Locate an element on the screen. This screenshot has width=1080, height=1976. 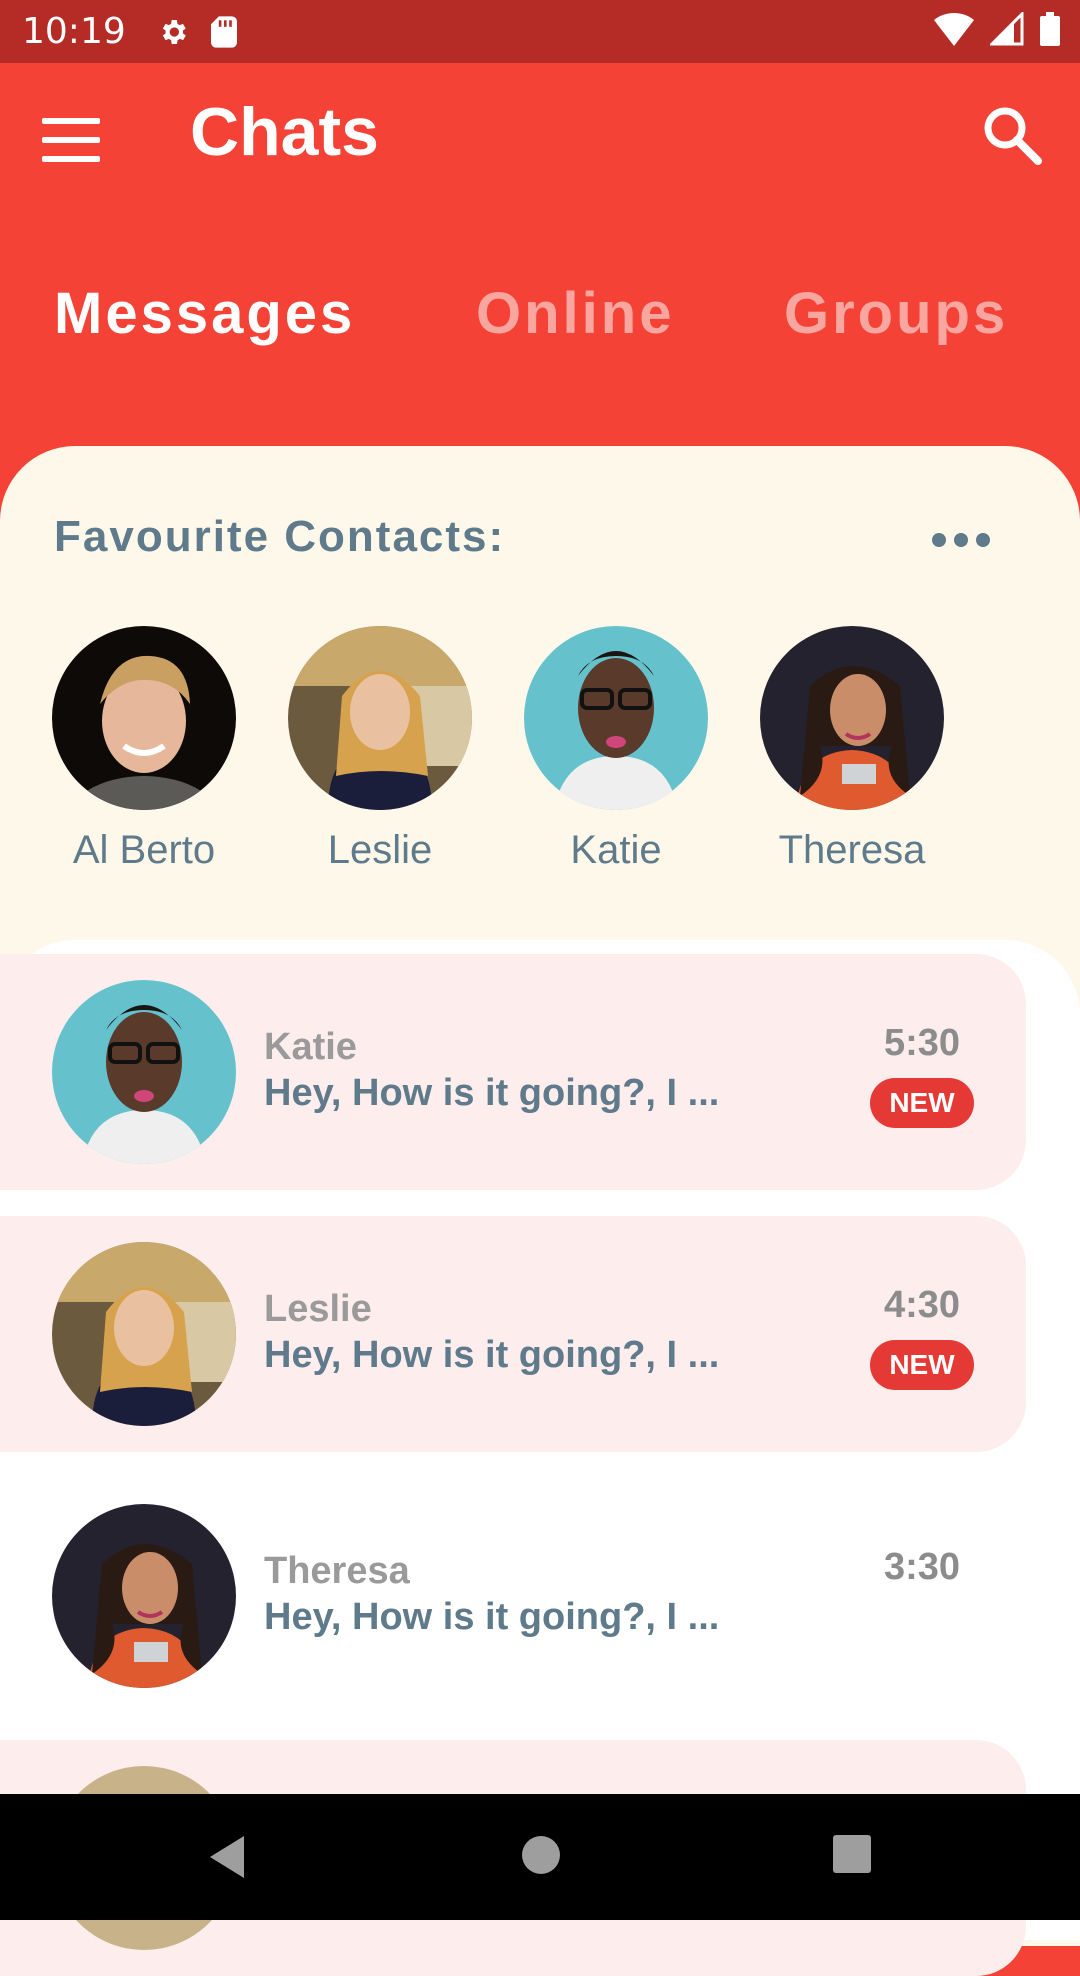
status-bar: 10:19 is located at coordinates (540, 31).